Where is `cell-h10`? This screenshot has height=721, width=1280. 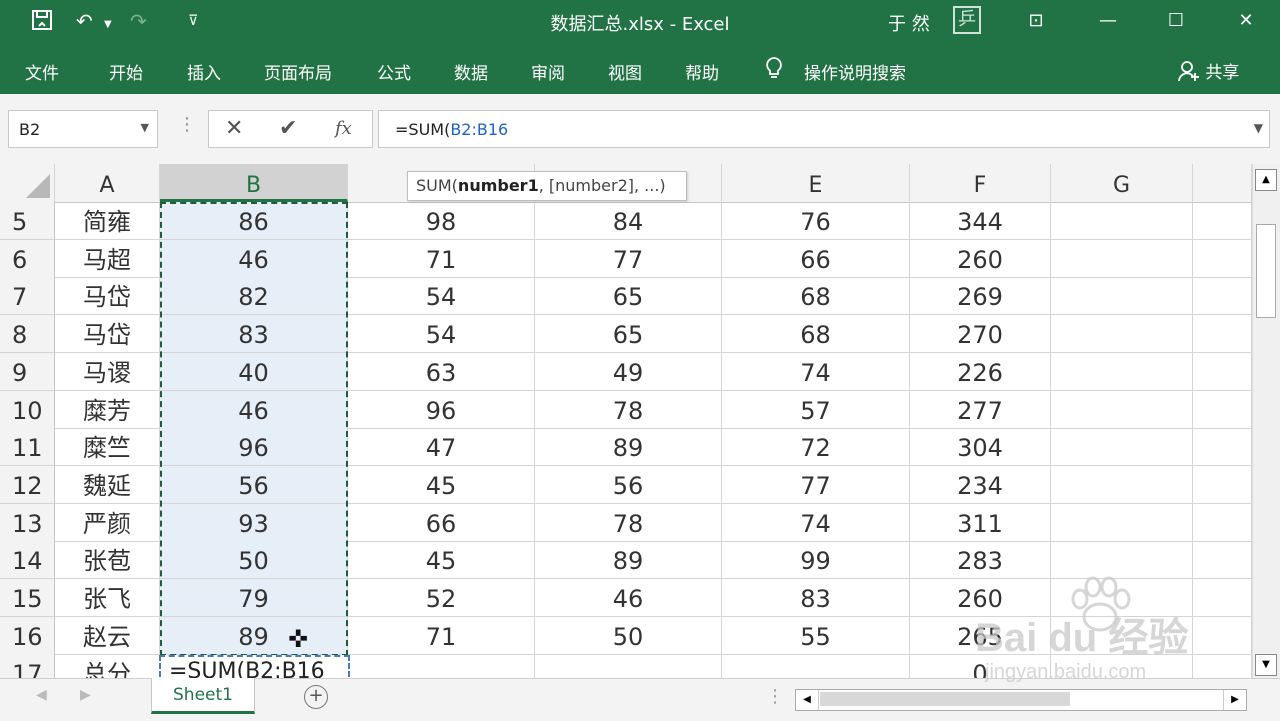 cell-h10 is located at coordinates (1222, 409).